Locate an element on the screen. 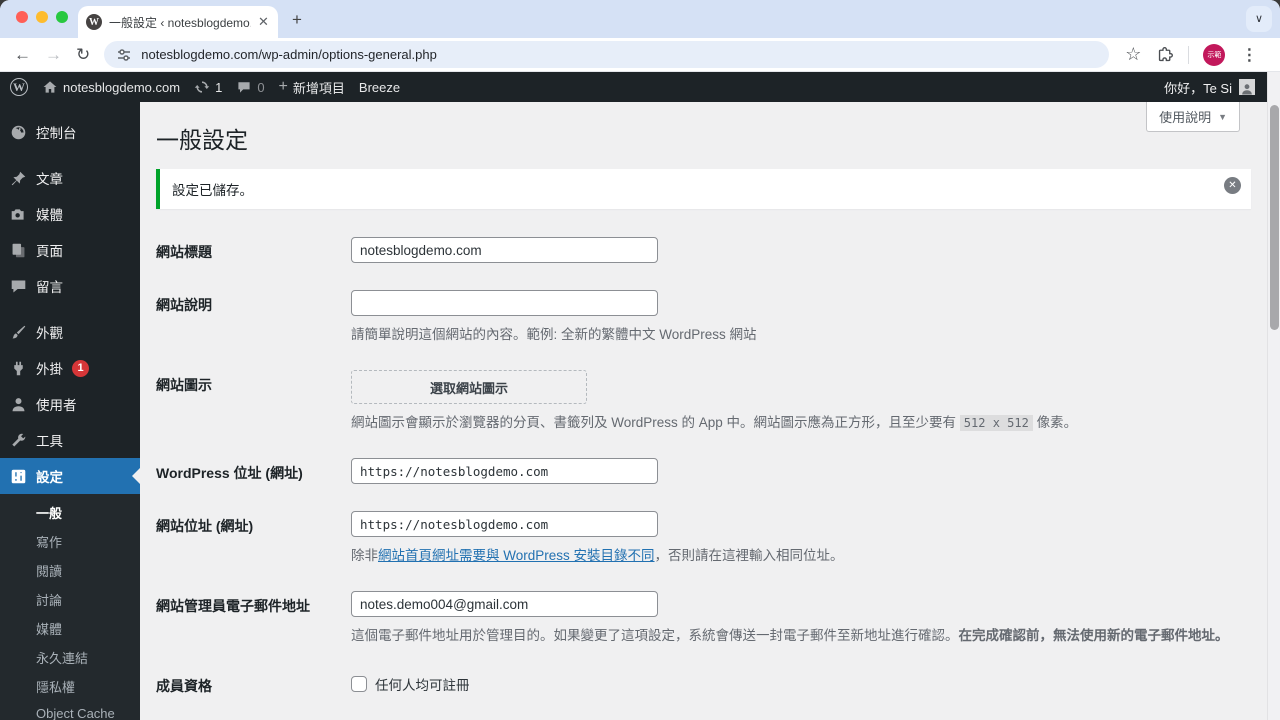 Image resolution: width=1280 pixels, height=720 pixels. new-tab-button: + is located at coordinates (297, 20).